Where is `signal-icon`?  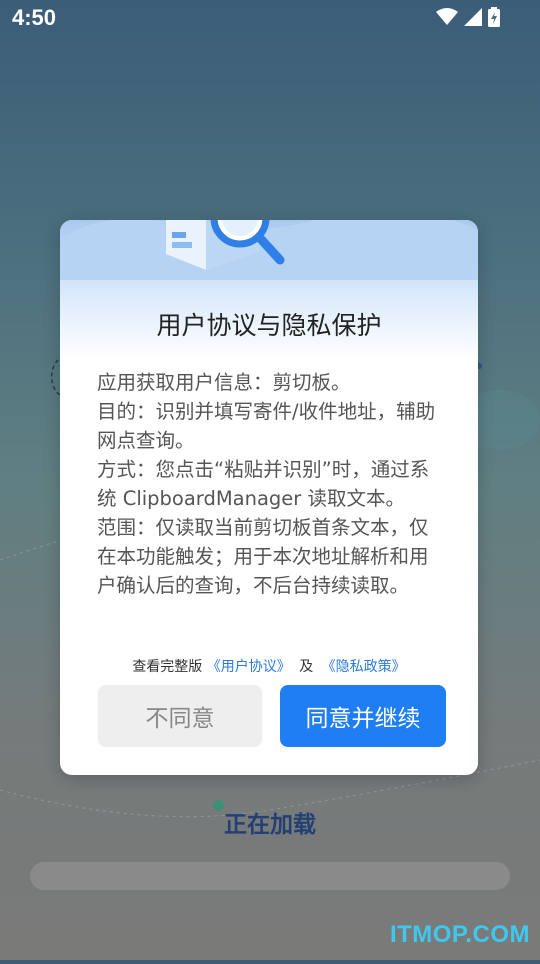 signal-icon is located at coordinates (473, 19).